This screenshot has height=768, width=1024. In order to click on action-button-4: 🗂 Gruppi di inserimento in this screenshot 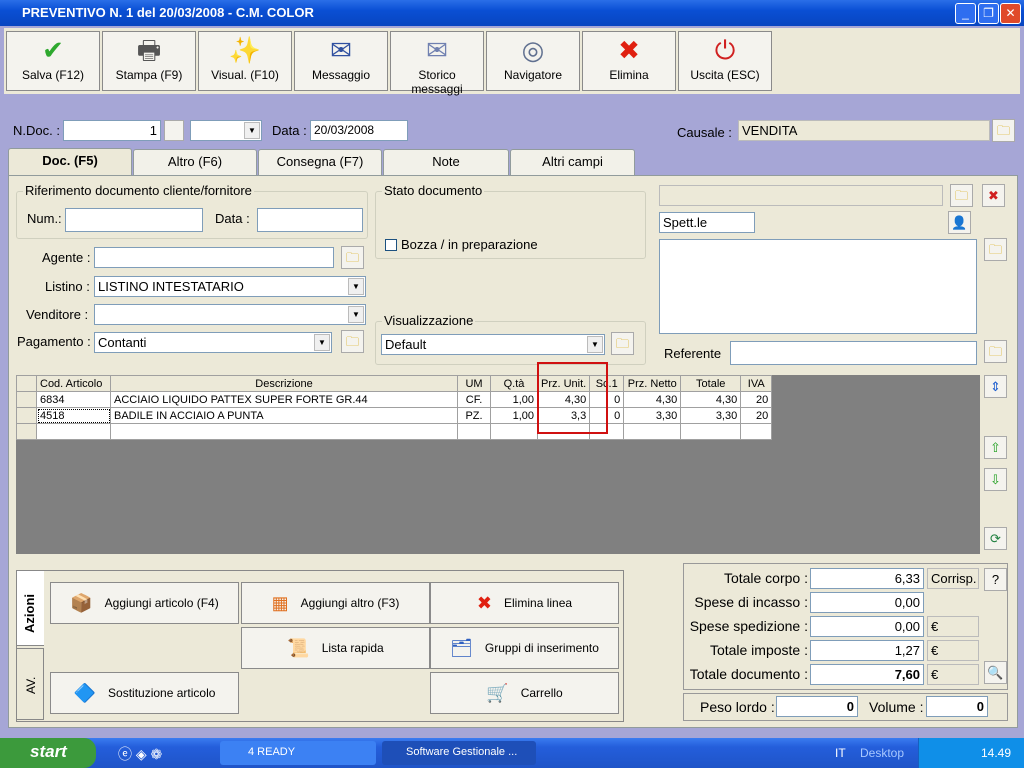, I will do `click(524, 648)`.